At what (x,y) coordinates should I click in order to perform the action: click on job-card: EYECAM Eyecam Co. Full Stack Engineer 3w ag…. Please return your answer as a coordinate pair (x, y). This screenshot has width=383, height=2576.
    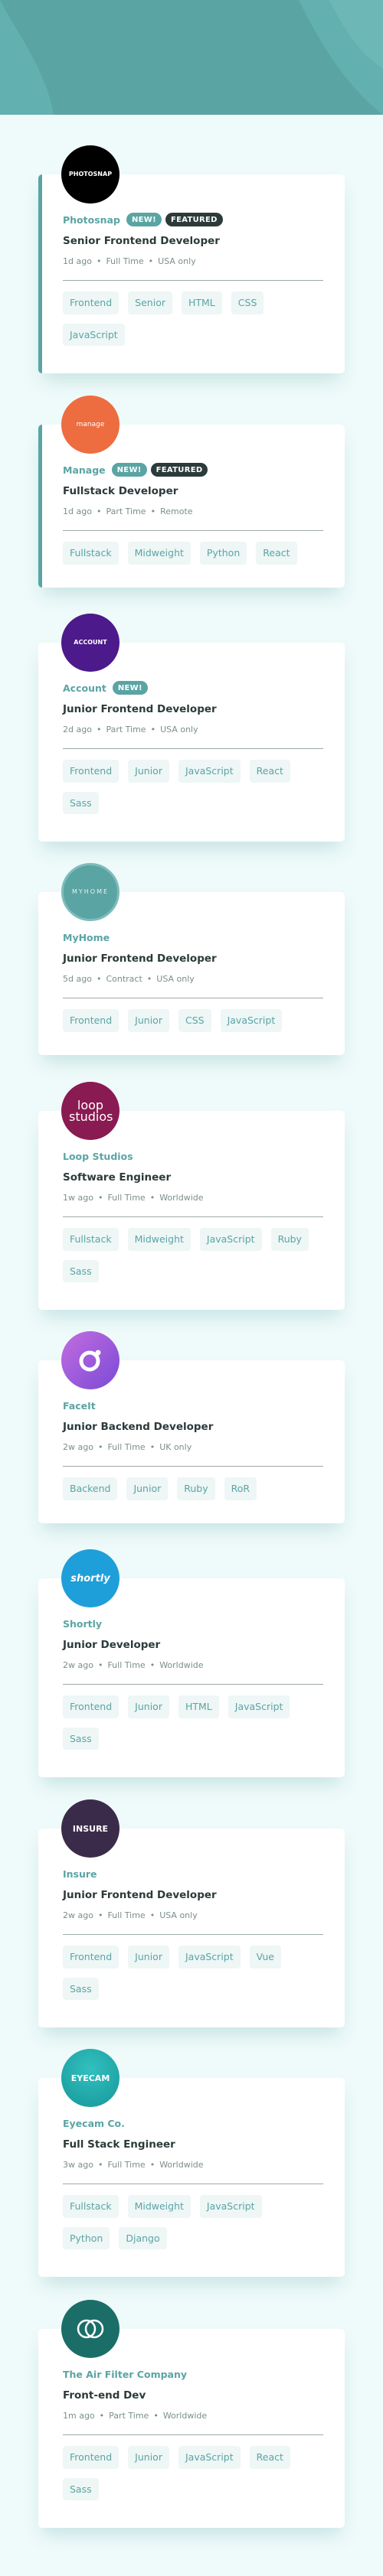
    Looking at the image, I should click on (192, 2163).